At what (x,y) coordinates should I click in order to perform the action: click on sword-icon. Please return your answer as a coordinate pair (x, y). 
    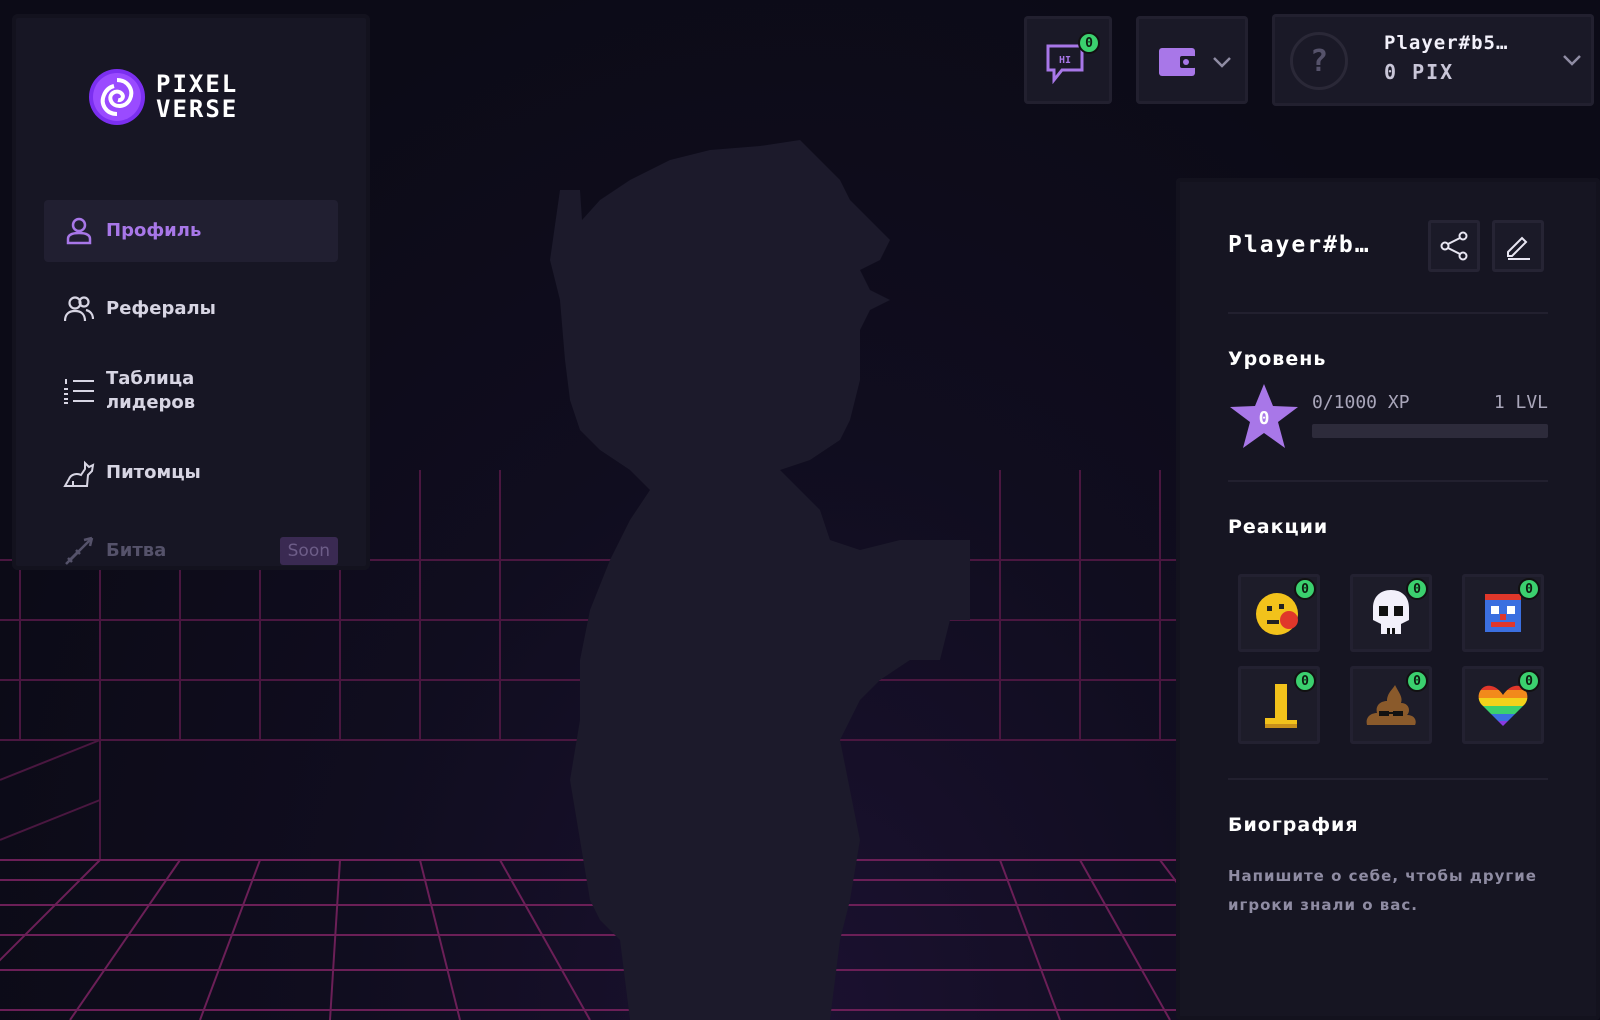
    Looking at the image, I should click on (79, 551).